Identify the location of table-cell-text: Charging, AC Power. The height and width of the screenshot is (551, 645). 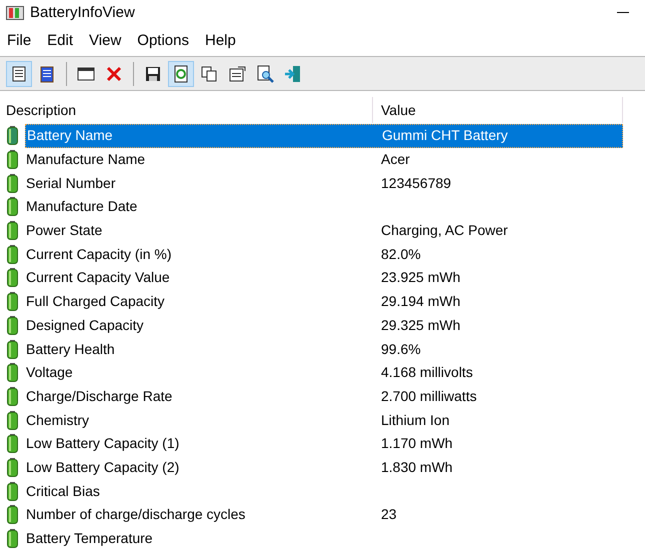
(444, 230).